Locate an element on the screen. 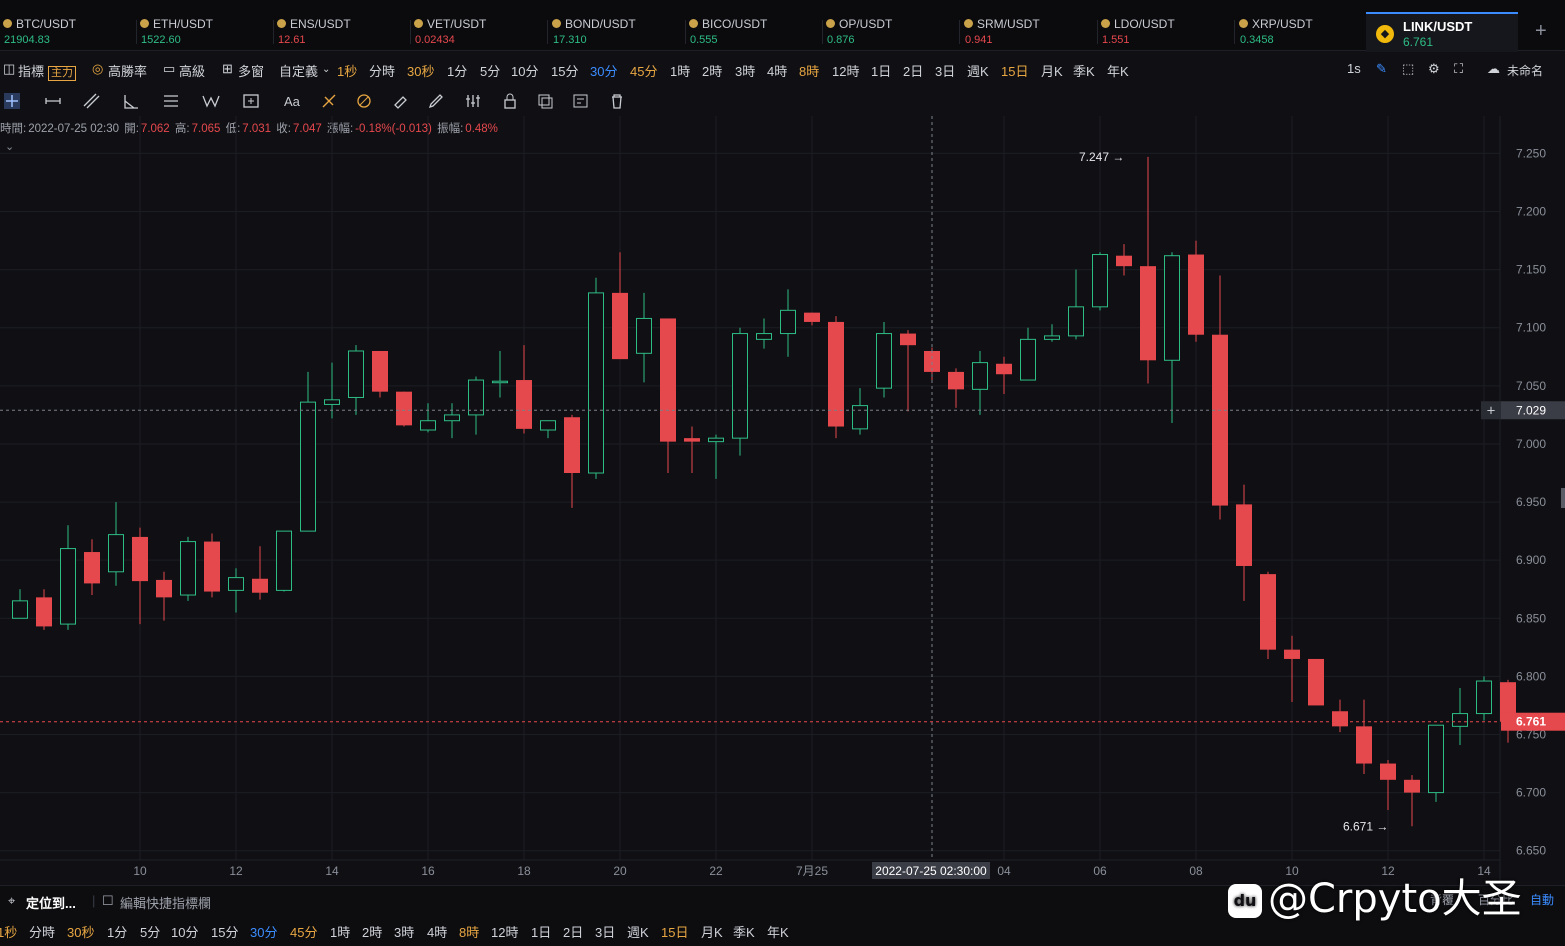  bottom-interval-8: 45分 is located at coordinates (303, 931).